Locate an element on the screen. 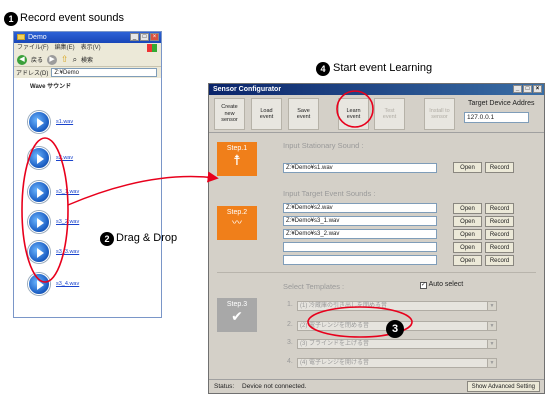 This screenshot has width=547, height=394. step-2-badge: 2 is located at coordinates (107, 239).